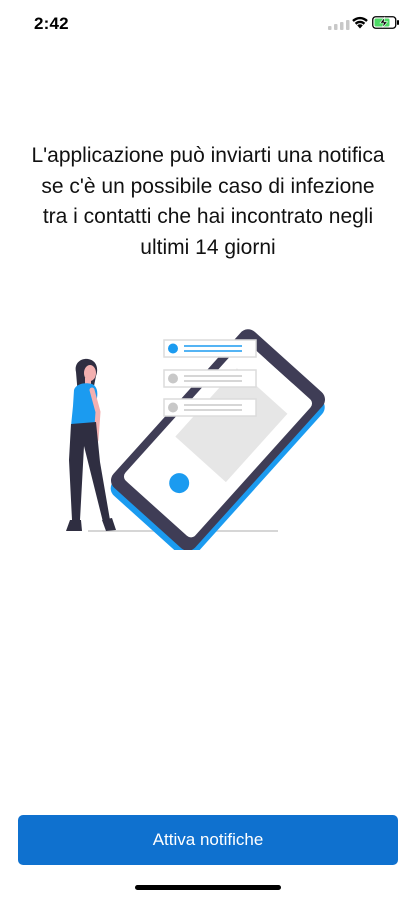 The image size is (416, 900). What do you see at coordinates (360, 22) in the screenshot?
I see `wifi-icon` at bounding box center [360, 22].